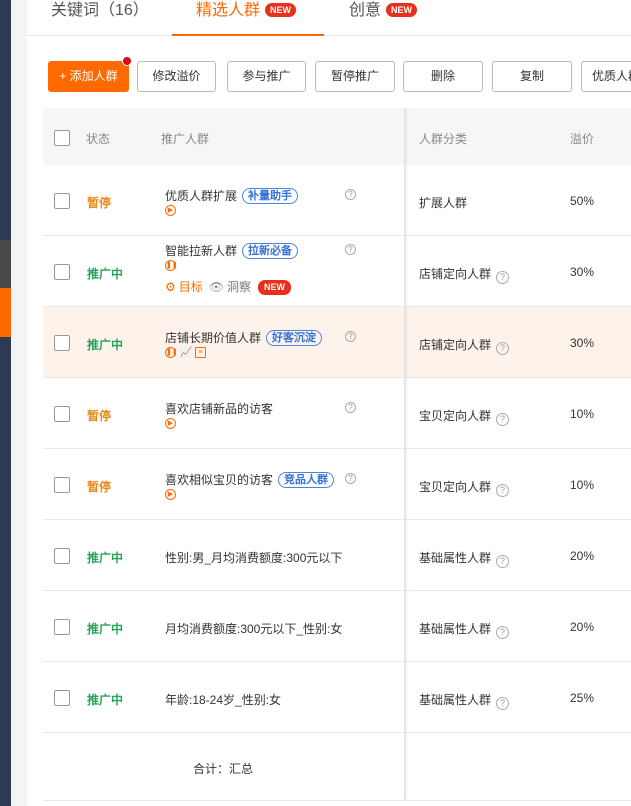 Image resolution: width=631 pixels, height=806 pixels. Describe the element at coordinates (232, 195) in the screenshot. I see `crowd-name: 优质人群扩展 补量助手` at that location.